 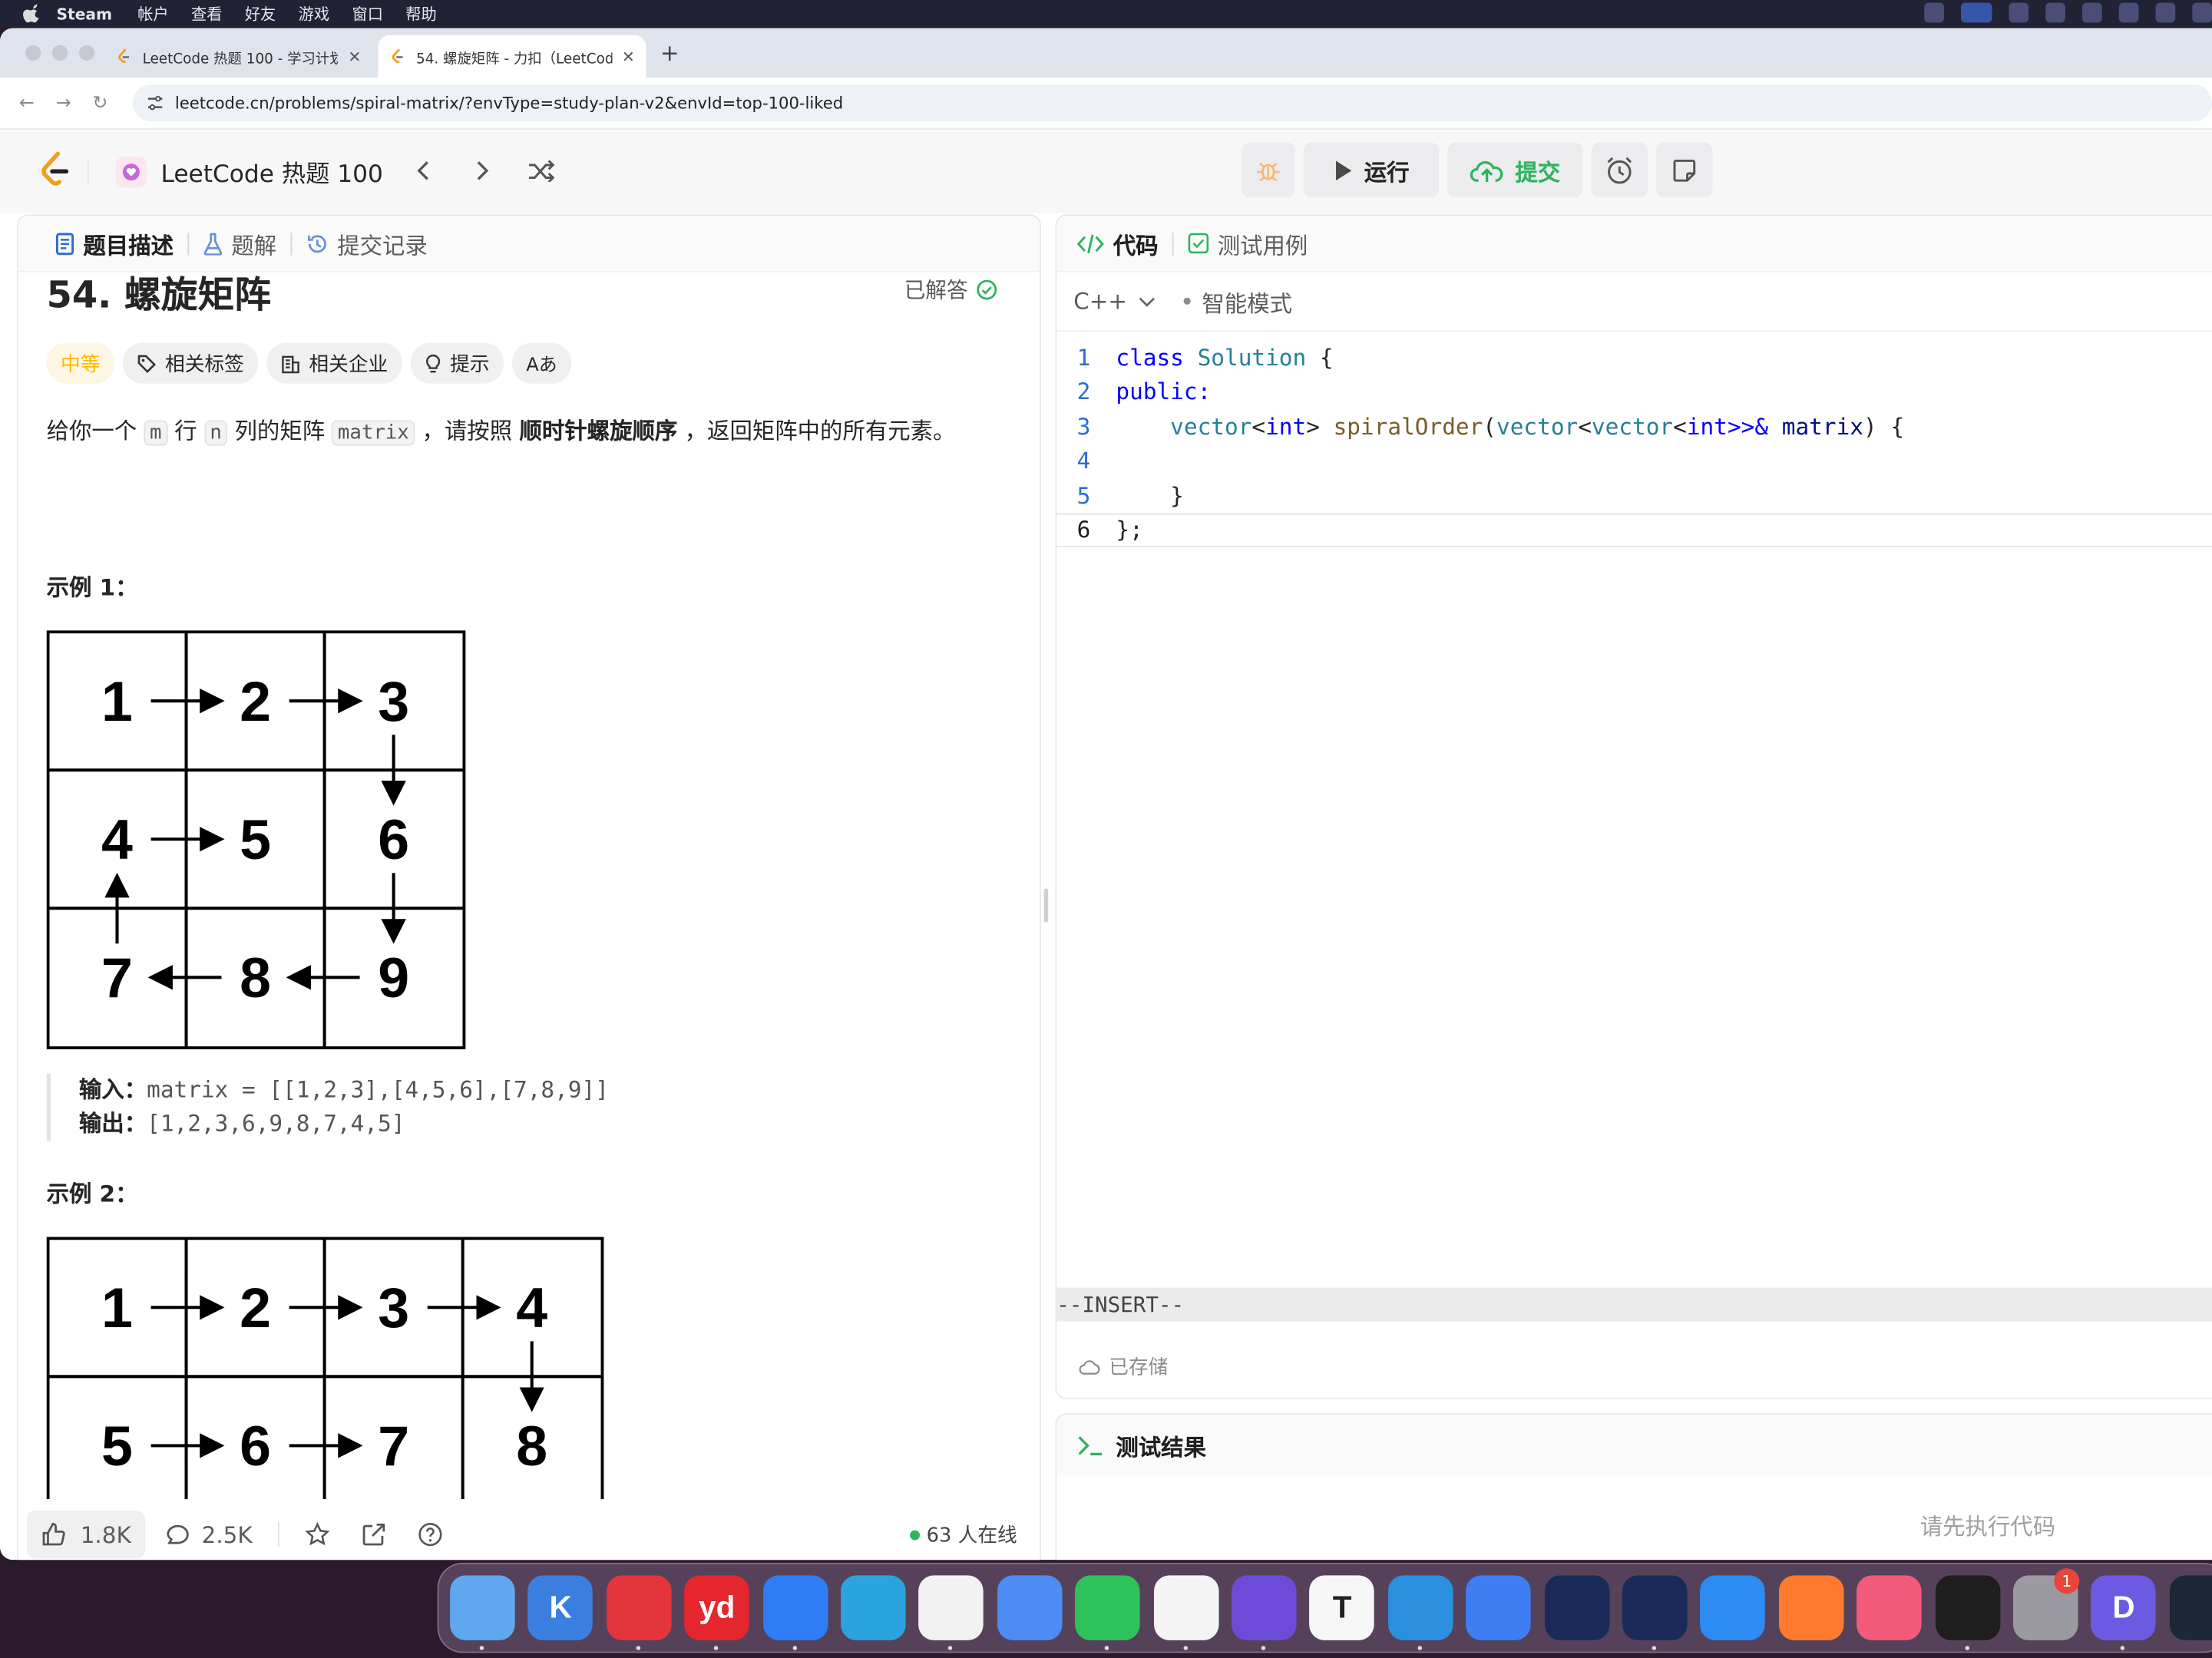 I want to click on minimize-window-button, so click(x=60, y=53).